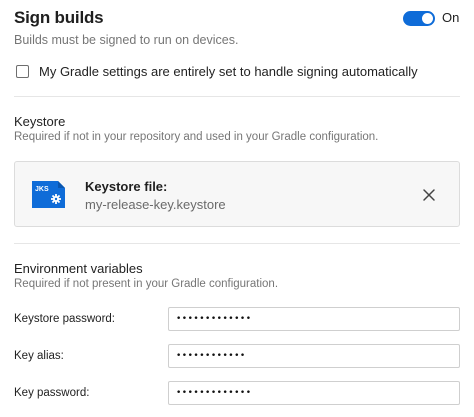 The width and height of the screenshot is (474, 417). What do you see at coordinates (59, 17) in the screenshot?
I see `page-title: Sign builds` at bounding box center [59, 17].